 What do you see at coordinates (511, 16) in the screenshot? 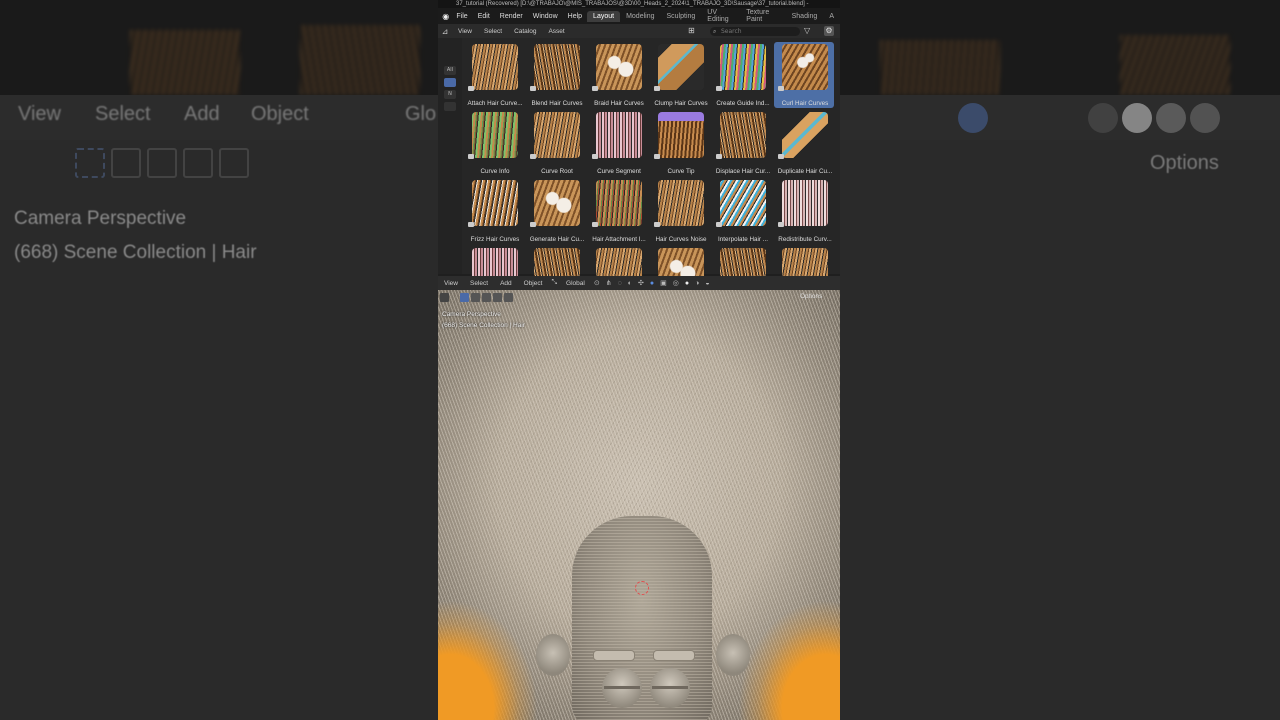
I see `menu-render: Render` at bounding box center [511, 16].